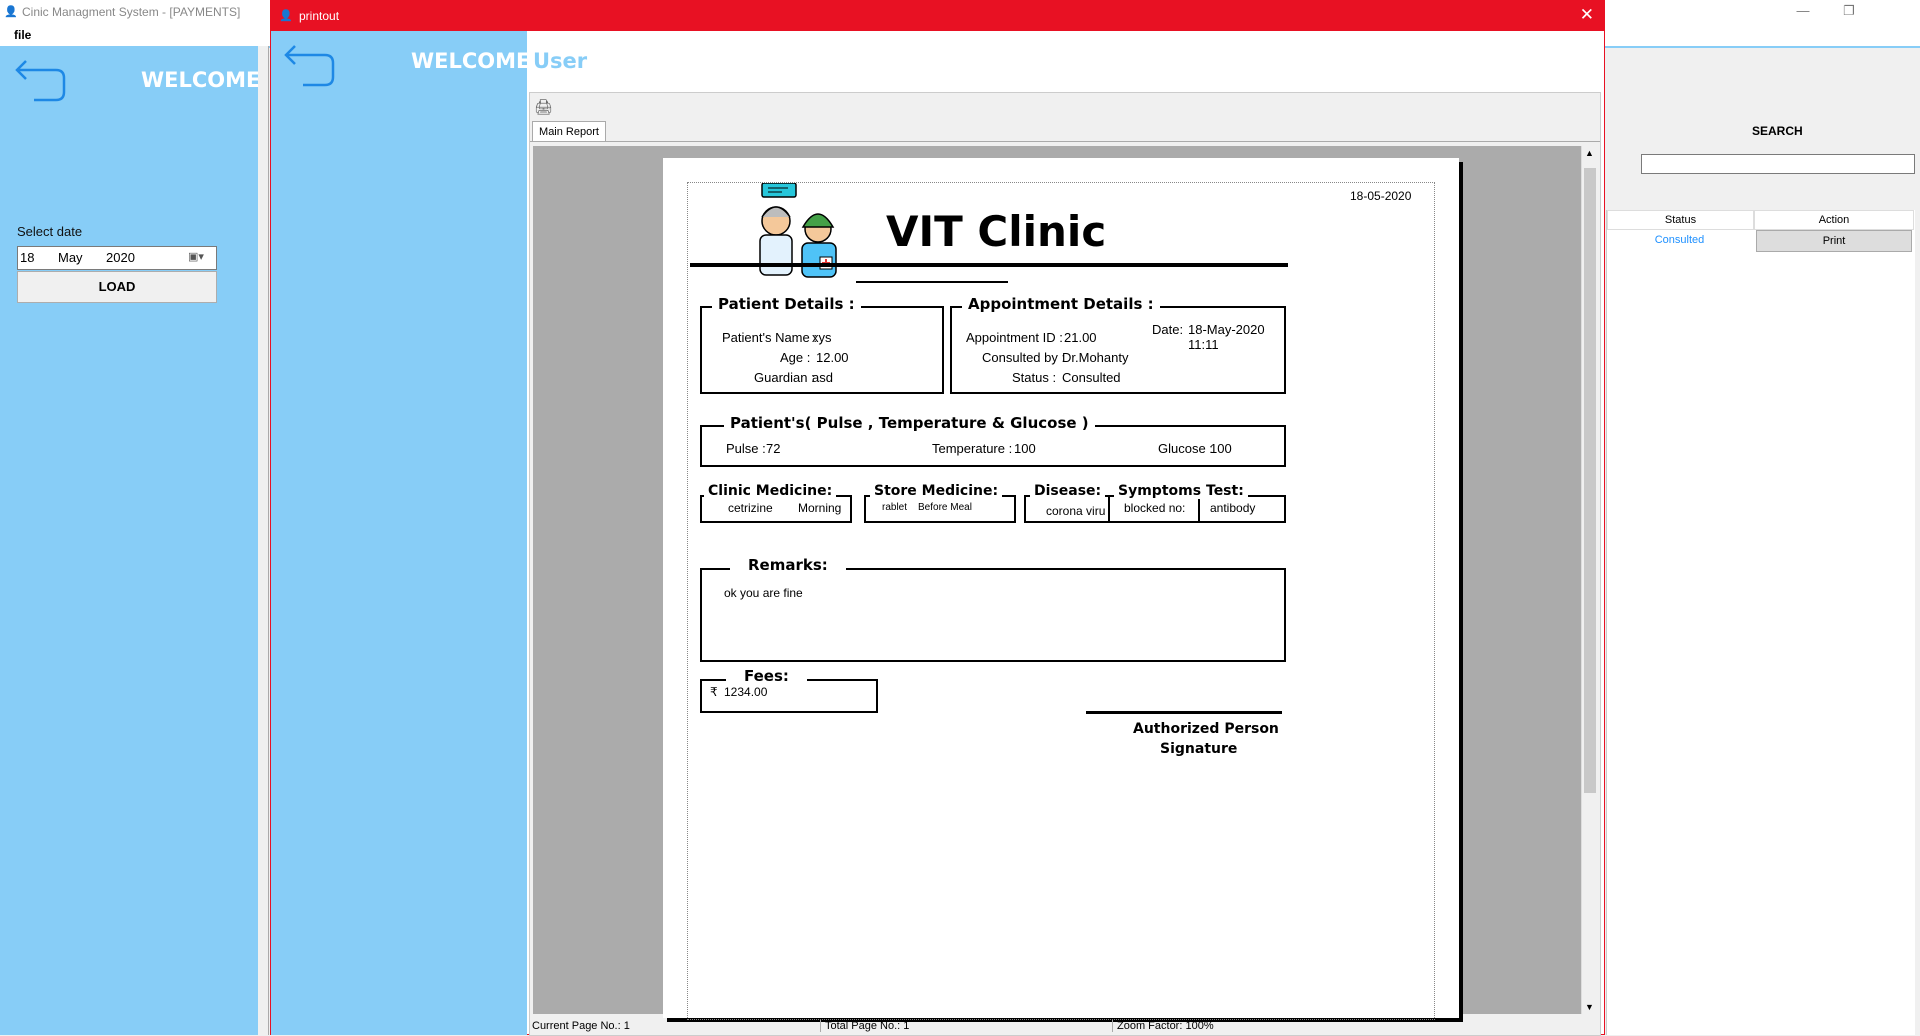 The height and width of the screenshot is (1036, 1920). Describe the element at coordinates (401, 533) in the screenshot. I see `dialog-sidebar: WELCOME` at that location.